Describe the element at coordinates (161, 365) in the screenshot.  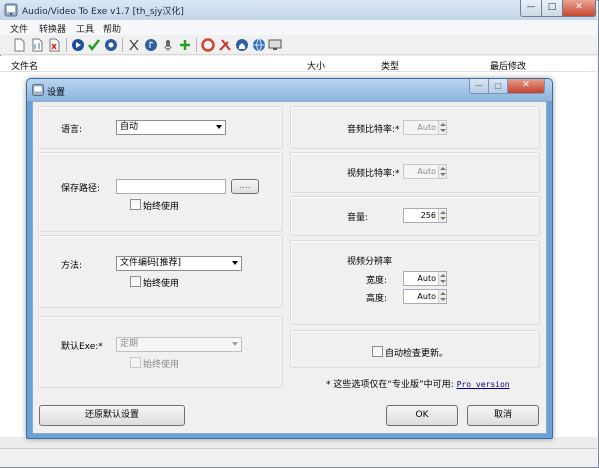
I see `default-exe-always-label: 始终使用` at that location.